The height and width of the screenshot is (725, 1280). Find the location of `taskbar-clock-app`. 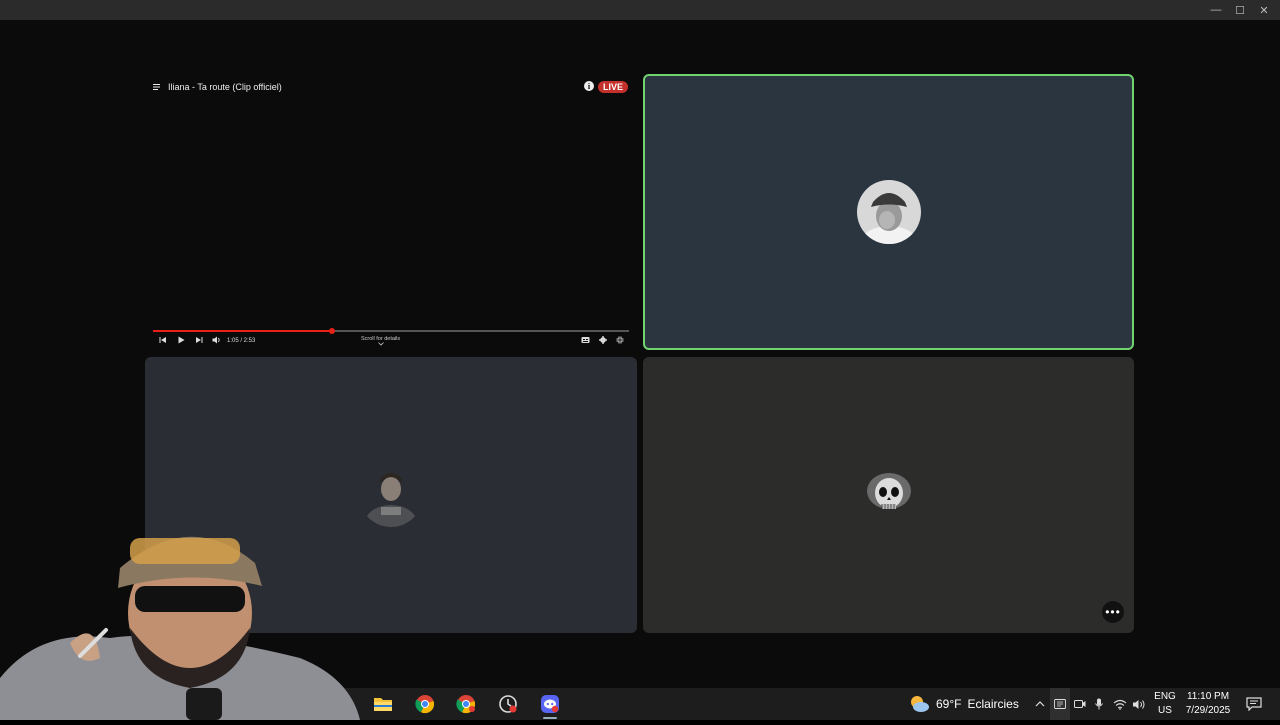

taskbar-clock-app is located at coordinates (508, 704).